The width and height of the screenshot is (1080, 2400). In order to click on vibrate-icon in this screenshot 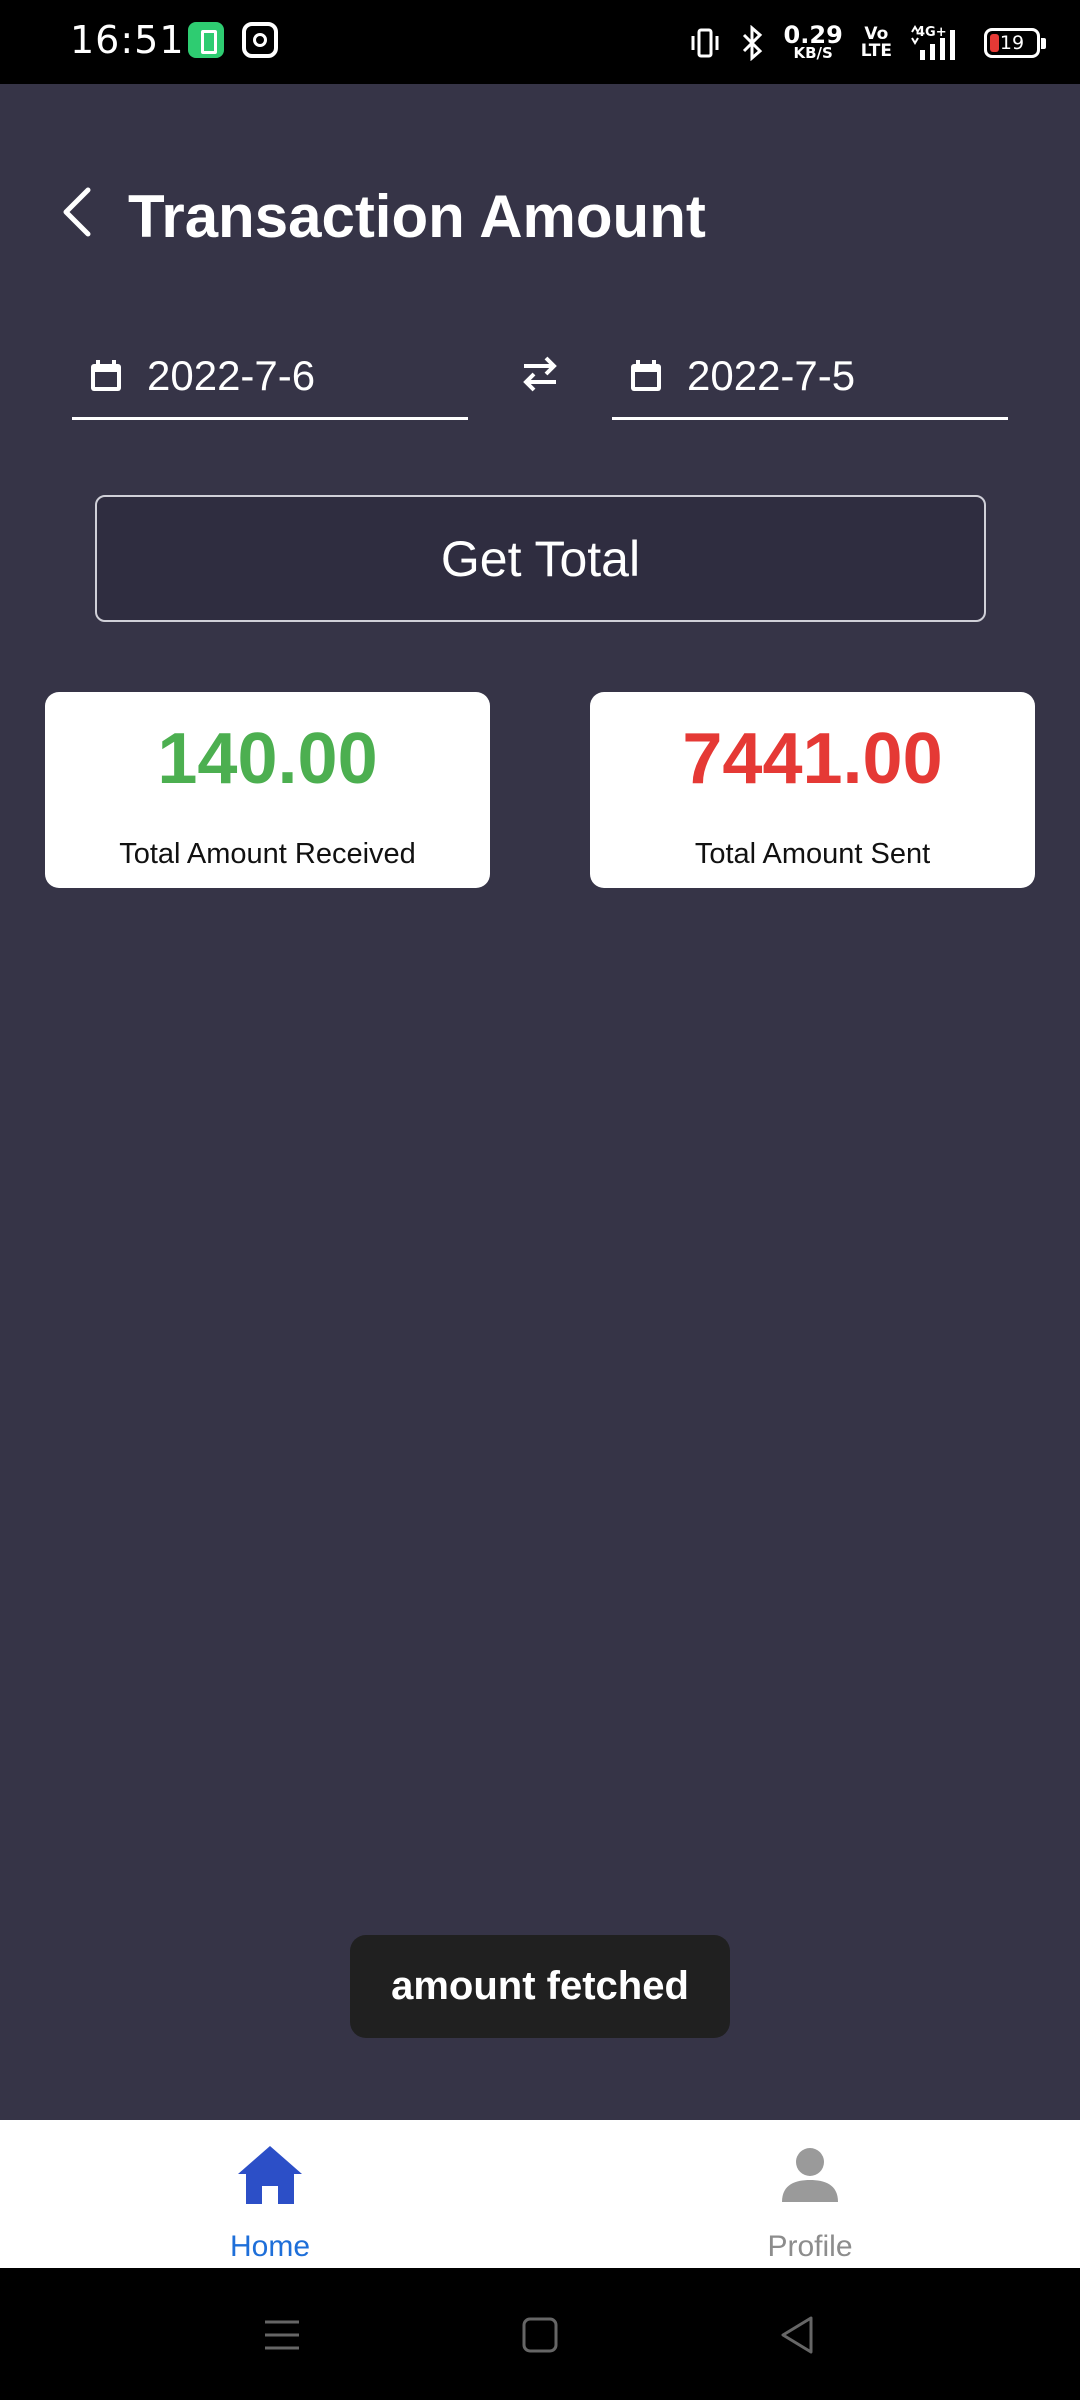, I will do `click(705, 43)`.